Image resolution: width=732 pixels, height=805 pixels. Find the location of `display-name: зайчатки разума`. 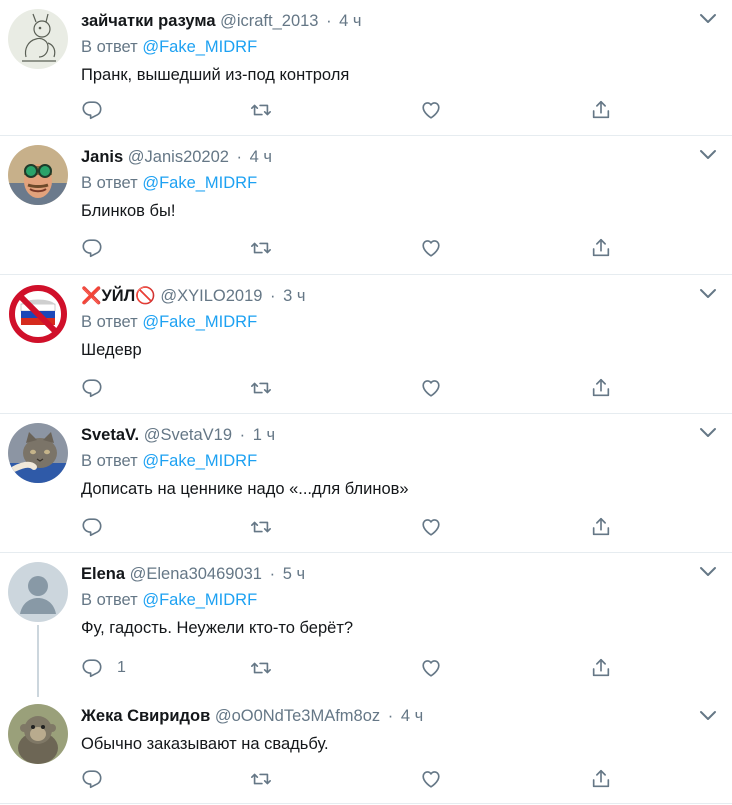

display-name: зайчатки разума is located at coordinates (148, 21).